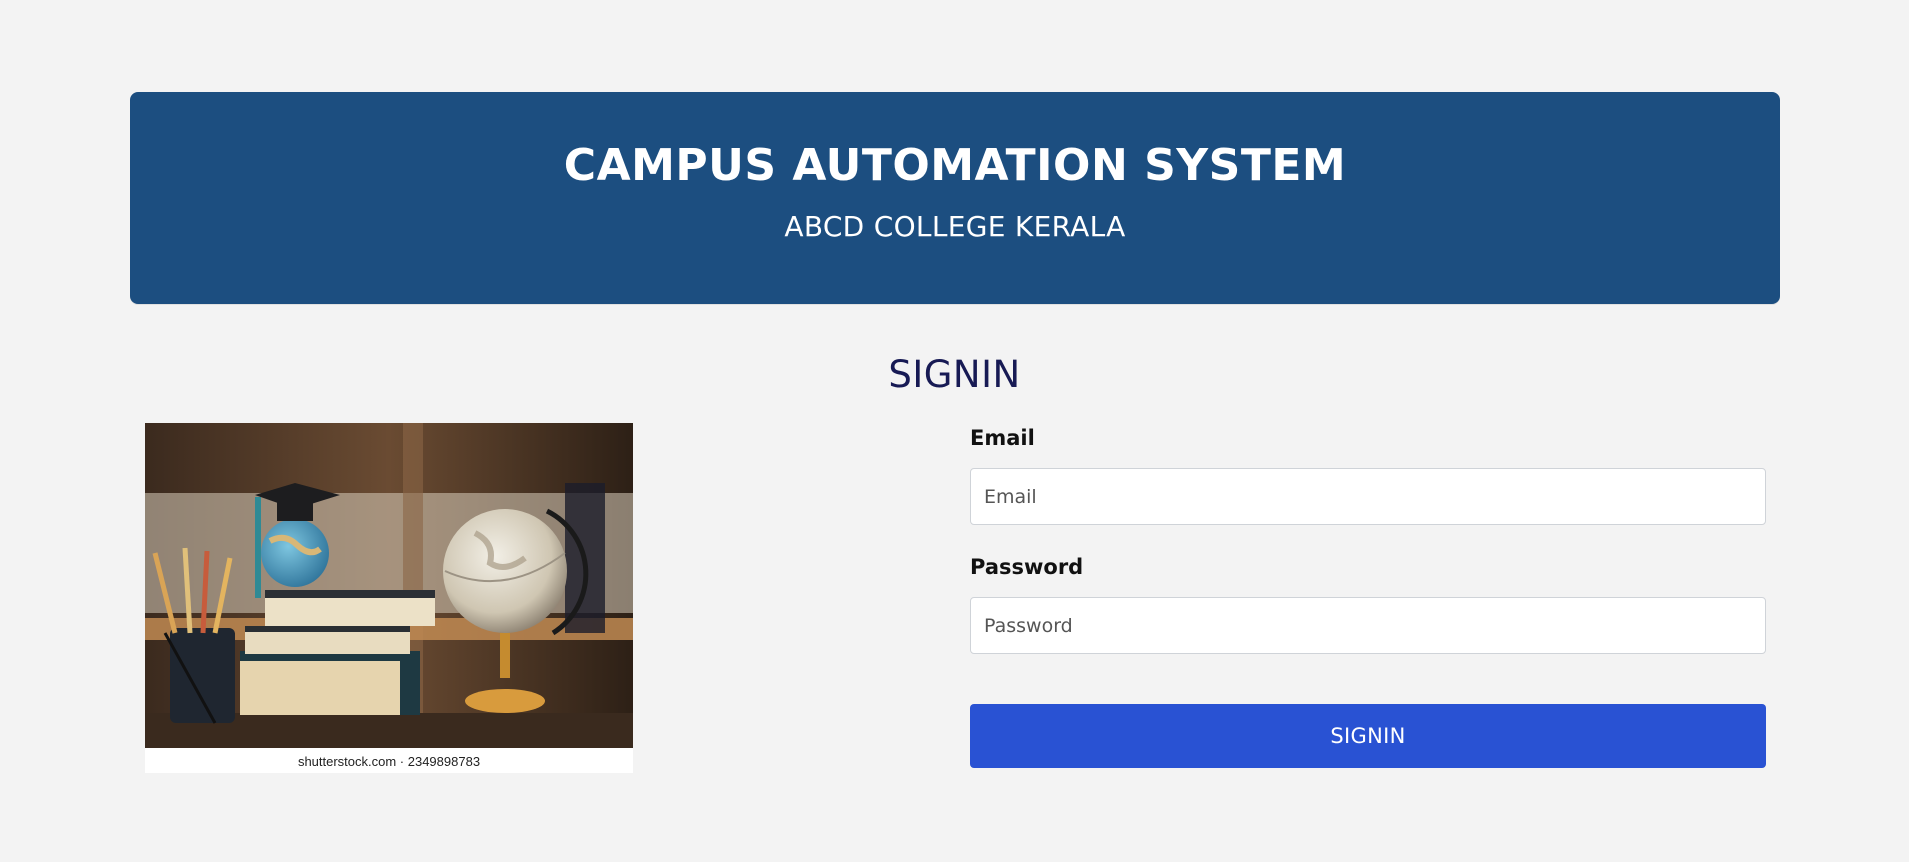  I want to click on signin-heading: SIGNIN, so click(954, 374).